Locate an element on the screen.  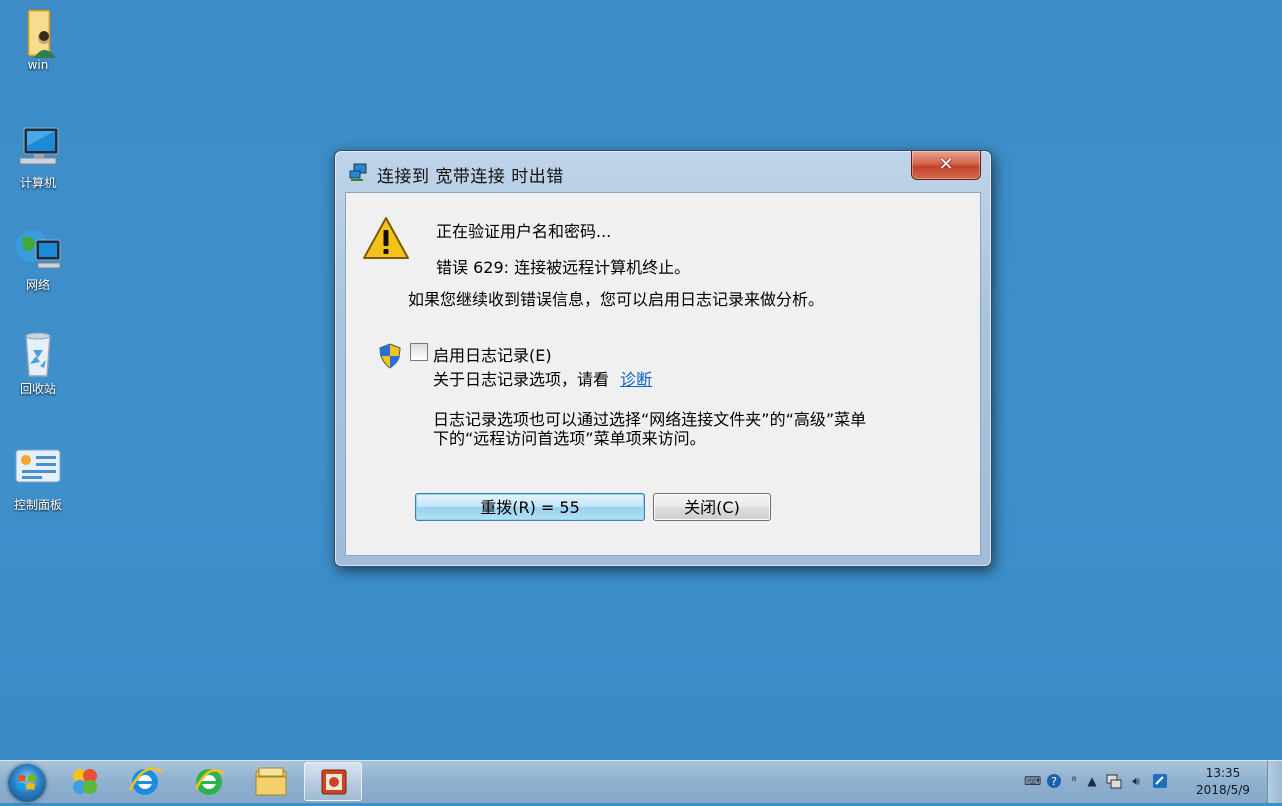
clock: 13:35 2018/5/9 is located at coordinates (1223, 782).